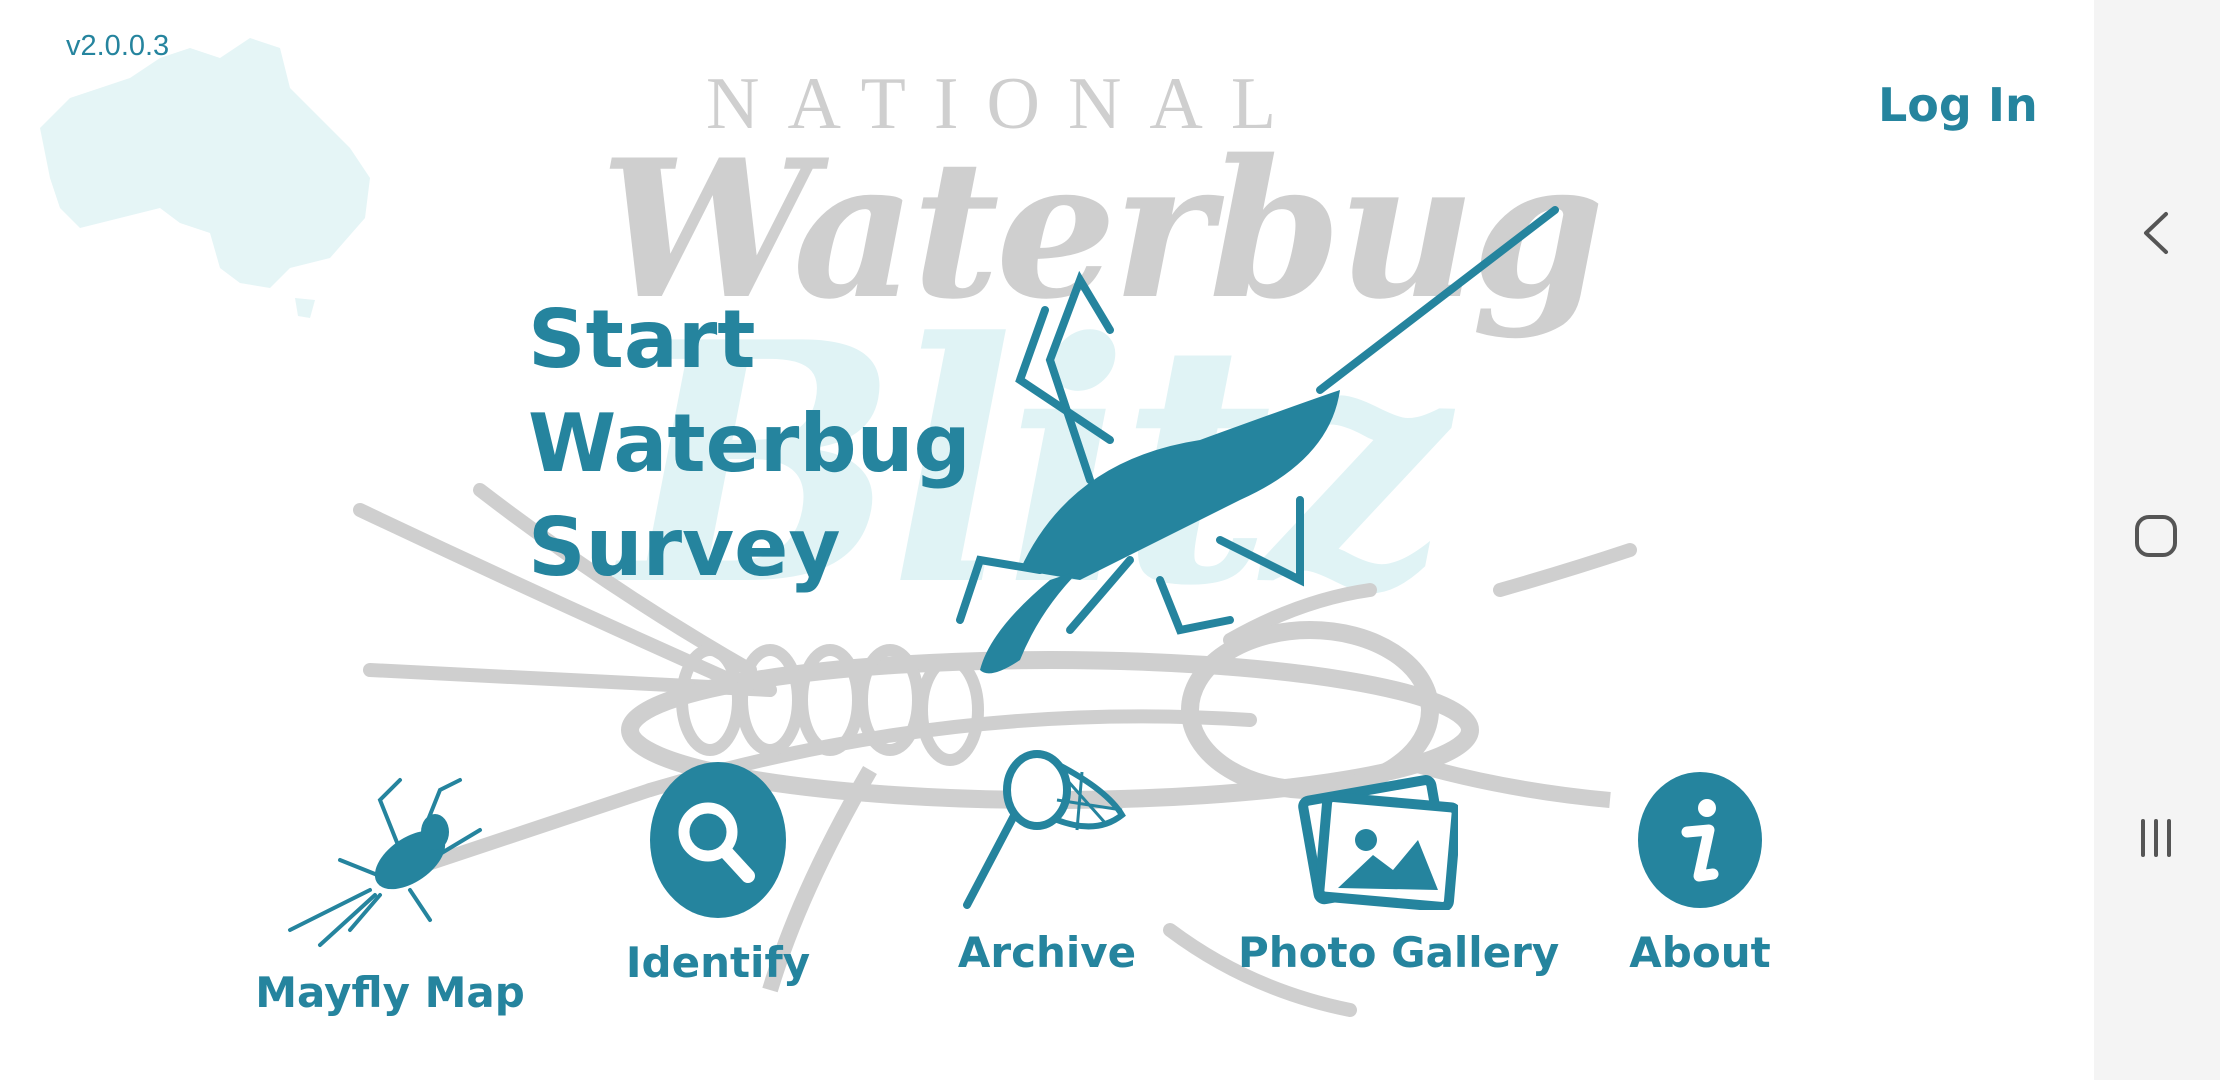 Image resolution: width=2220 pixels, height=1080 pixels. What do you see at coordinates (718, 962) in the screenshot?
I see `identify-label: Identify` at bounding box center [718, 962].